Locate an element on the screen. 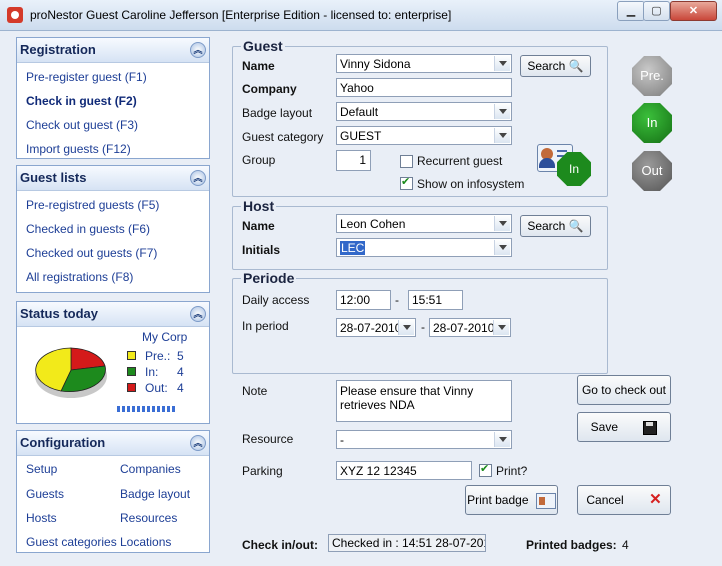 The width and height of the screenshot is (722, 566). guest-search-button: Search 🔍 is located at coordinates (555, 66).